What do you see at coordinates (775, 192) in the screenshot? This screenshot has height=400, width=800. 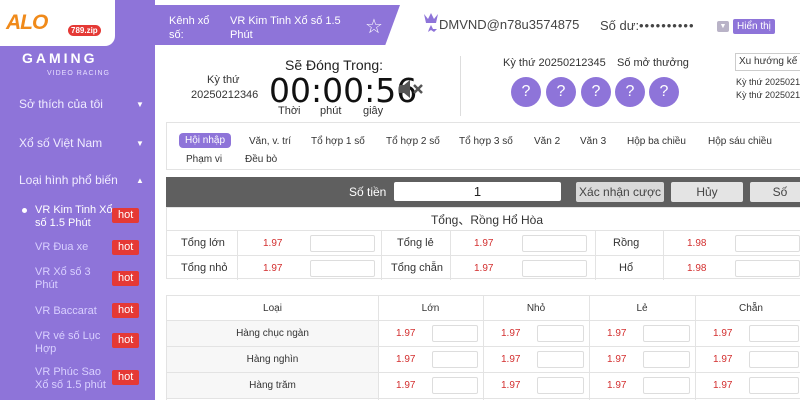 I see `number-button: Số` at bounding box center [775, 192].